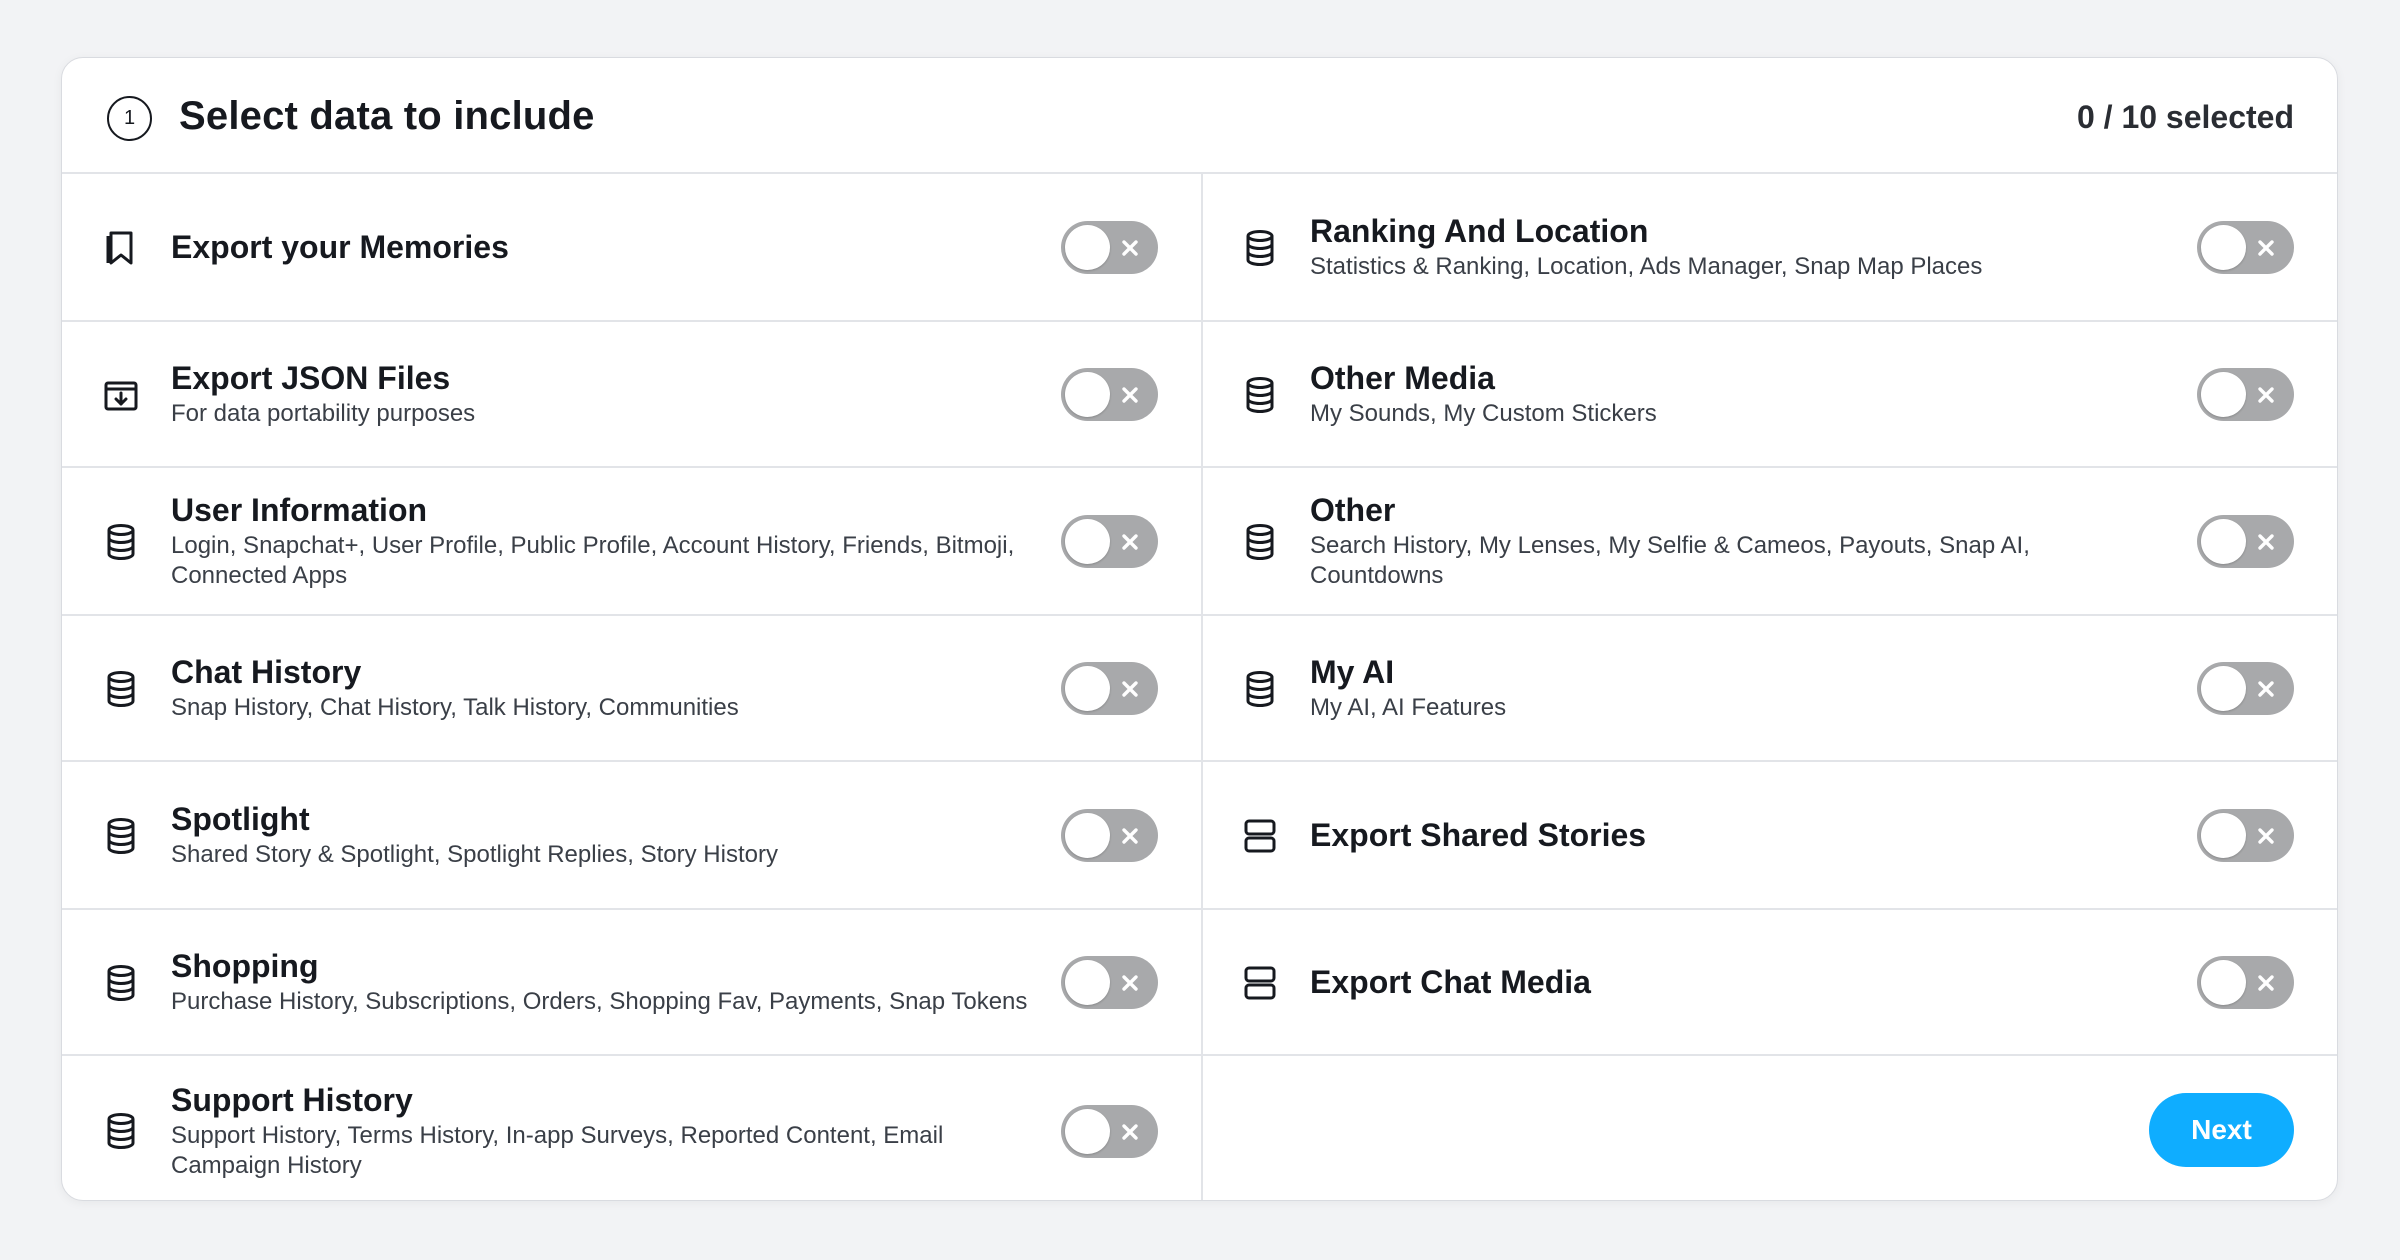 Image resolution: width=2400 pixels, height=1260 pixels. I want to click on server-icon, so click(1260, 836).